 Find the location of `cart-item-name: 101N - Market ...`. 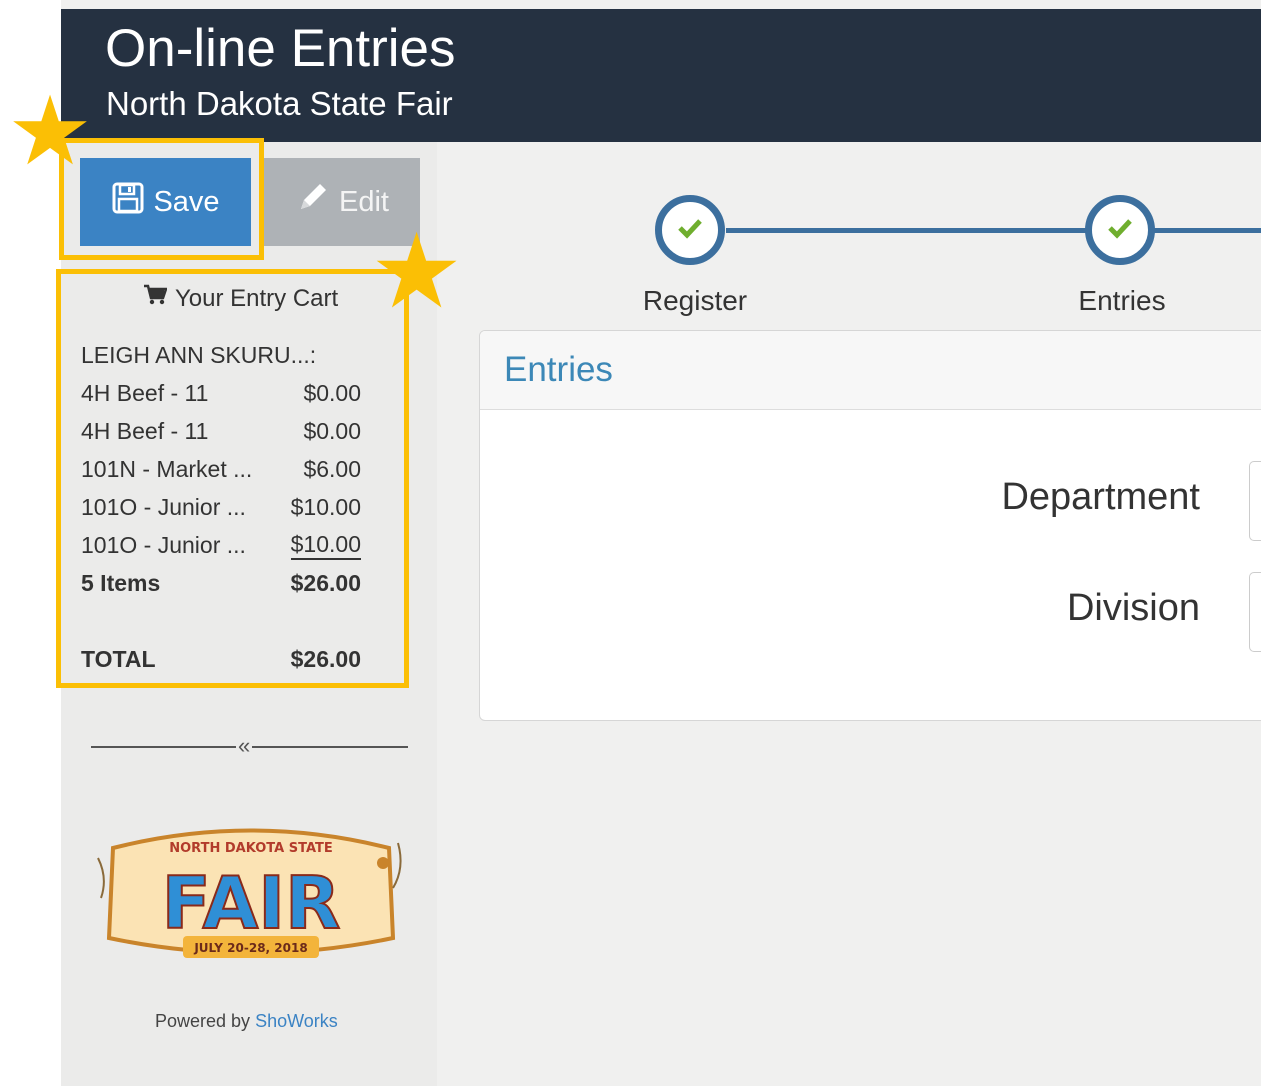

cart-item-name: 101N - Market ... is located at coordinates (167, 468).